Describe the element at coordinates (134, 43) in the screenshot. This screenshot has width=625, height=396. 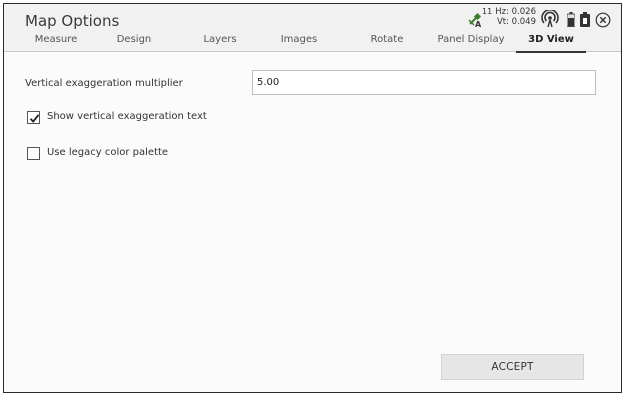
I see `tab-design: Design` at that location.